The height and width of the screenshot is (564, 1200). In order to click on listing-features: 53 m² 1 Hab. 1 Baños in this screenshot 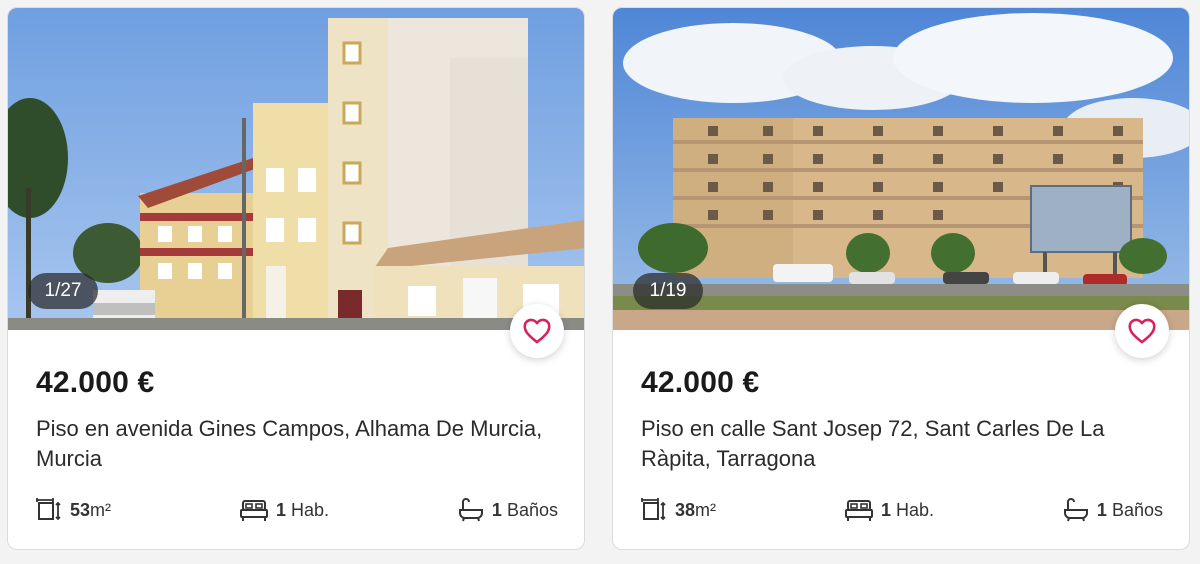, I will do `click(297, 510)`.